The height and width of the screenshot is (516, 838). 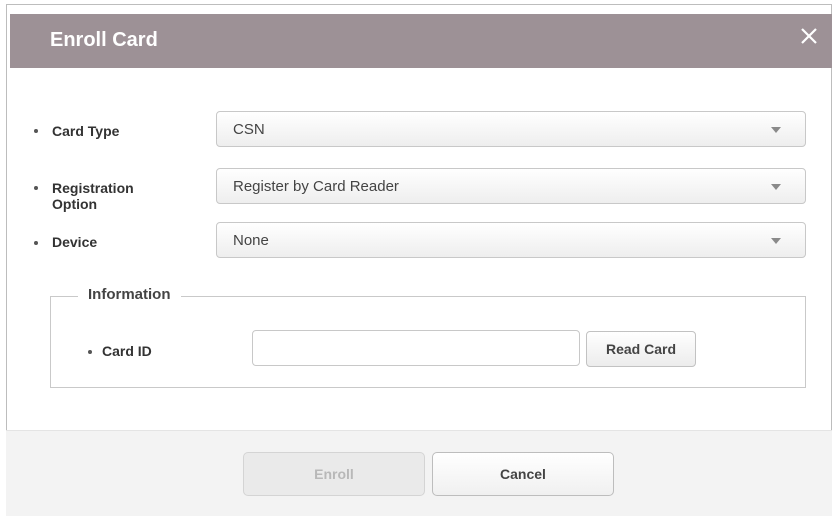 I want to click on registration-option-select: Register by Card Reader, so click(x=511, y=186).